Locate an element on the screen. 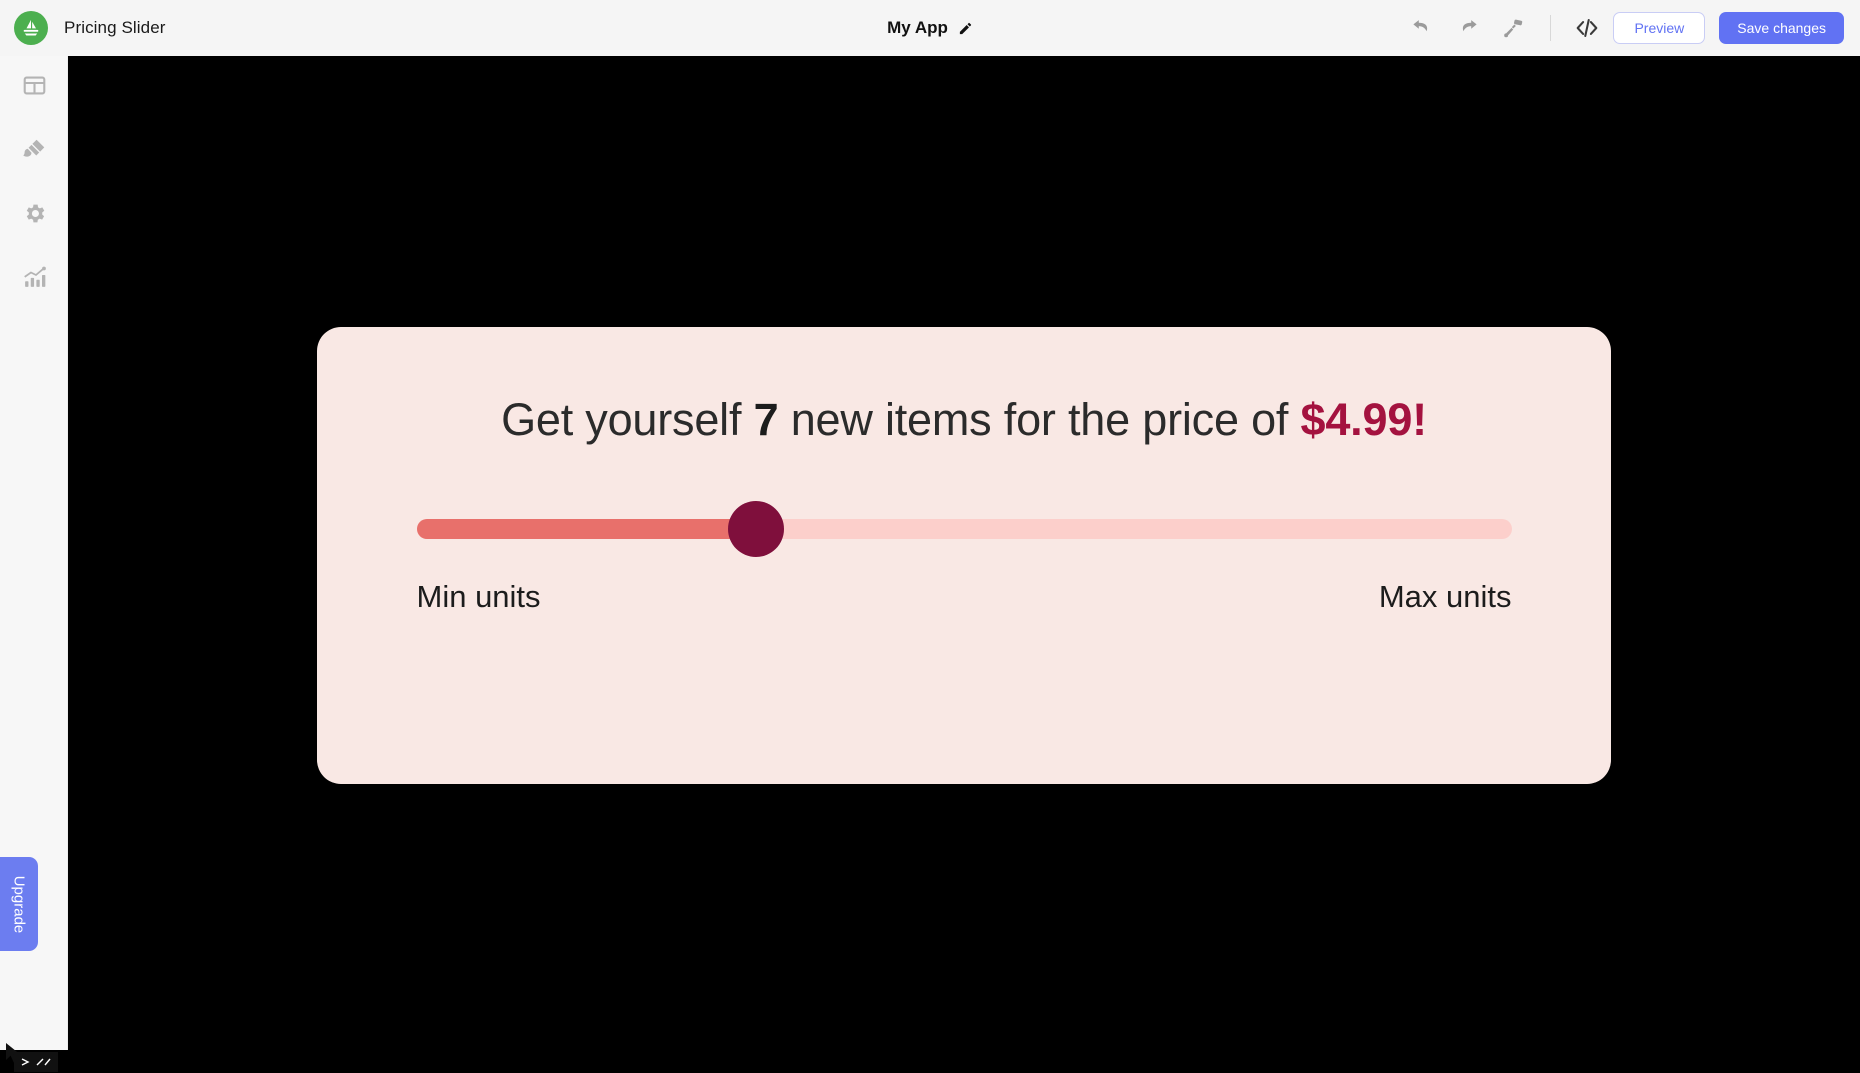 This screenshot has width=1860, height=1073. redo-icon is located at coordinates (1468, 28).